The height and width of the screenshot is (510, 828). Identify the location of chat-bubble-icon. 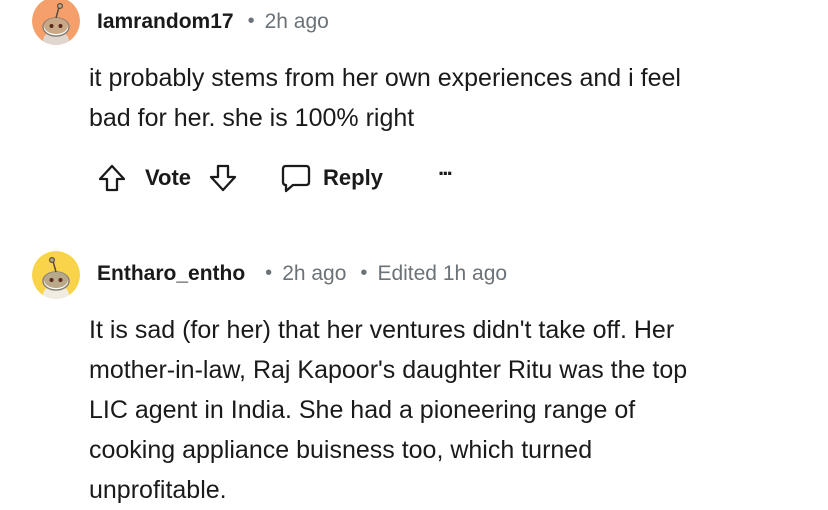
(296, 178).